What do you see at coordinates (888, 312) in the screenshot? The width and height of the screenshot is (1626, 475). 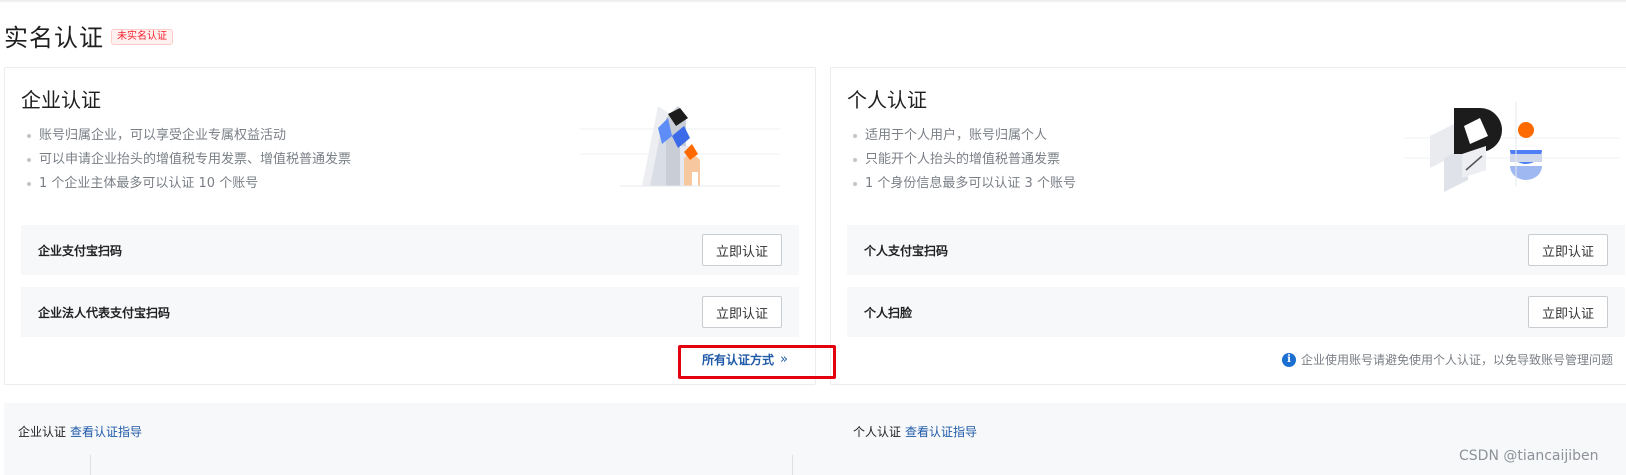 I see `method-label: 个人扫脸` at bounding box center [888, 312].